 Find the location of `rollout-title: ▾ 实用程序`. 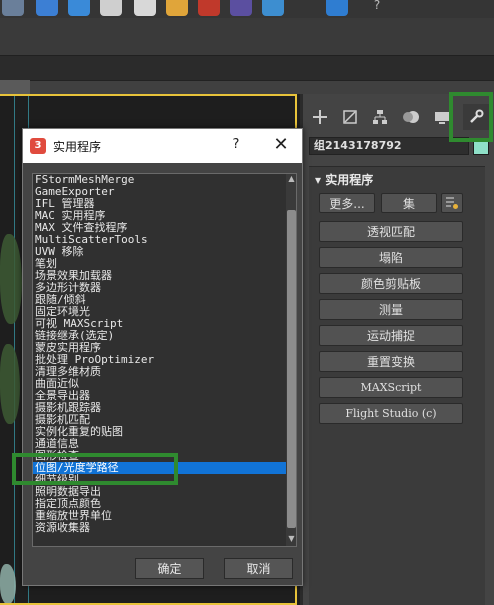

rollout-title: ▾ 实用程序 is located at coordinates (344, 179).